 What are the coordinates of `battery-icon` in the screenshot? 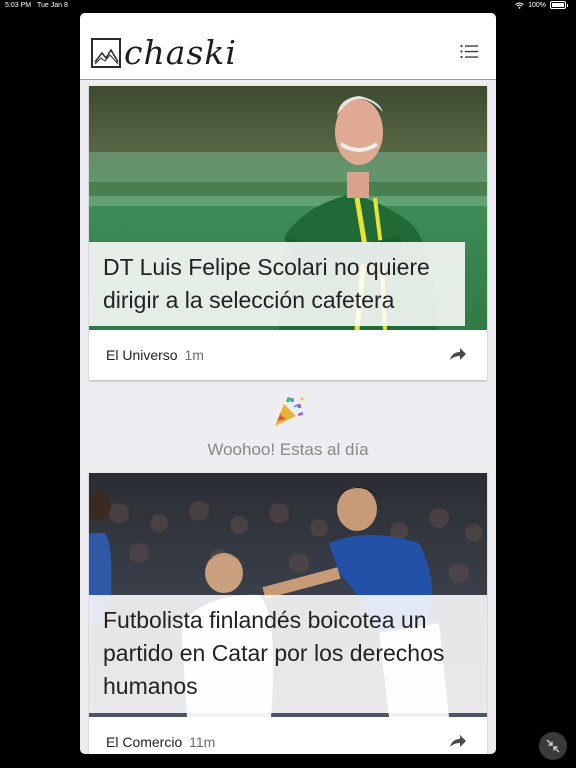 It's located at (558, 5).